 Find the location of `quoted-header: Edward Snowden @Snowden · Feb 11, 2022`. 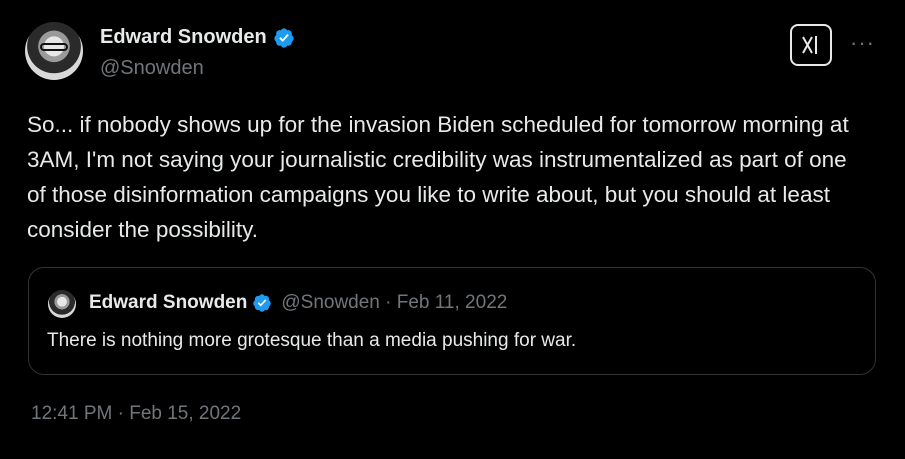

quoted-header: Edward Snowden @Snowden · Feb 11, 2022 is located at coordinates (298, 303).